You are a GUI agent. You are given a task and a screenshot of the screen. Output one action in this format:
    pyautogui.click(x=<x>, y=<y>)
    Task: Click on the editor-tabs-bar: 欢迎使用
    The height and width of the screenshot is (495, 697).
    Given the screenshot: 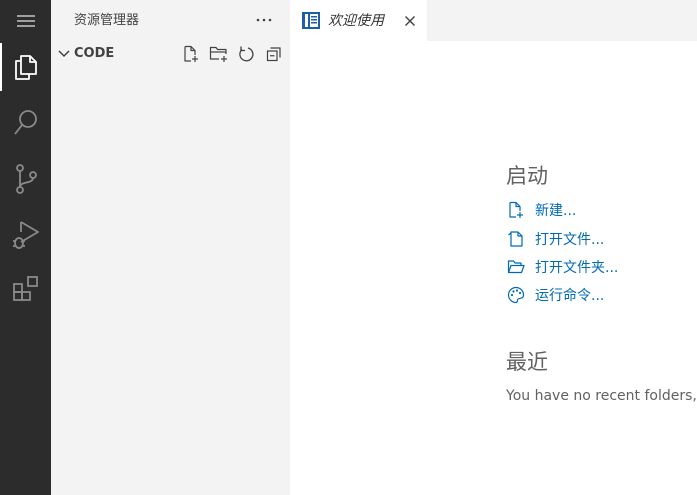 What is the action you would take?
    pyautogui.click(x=493, y=20)
    